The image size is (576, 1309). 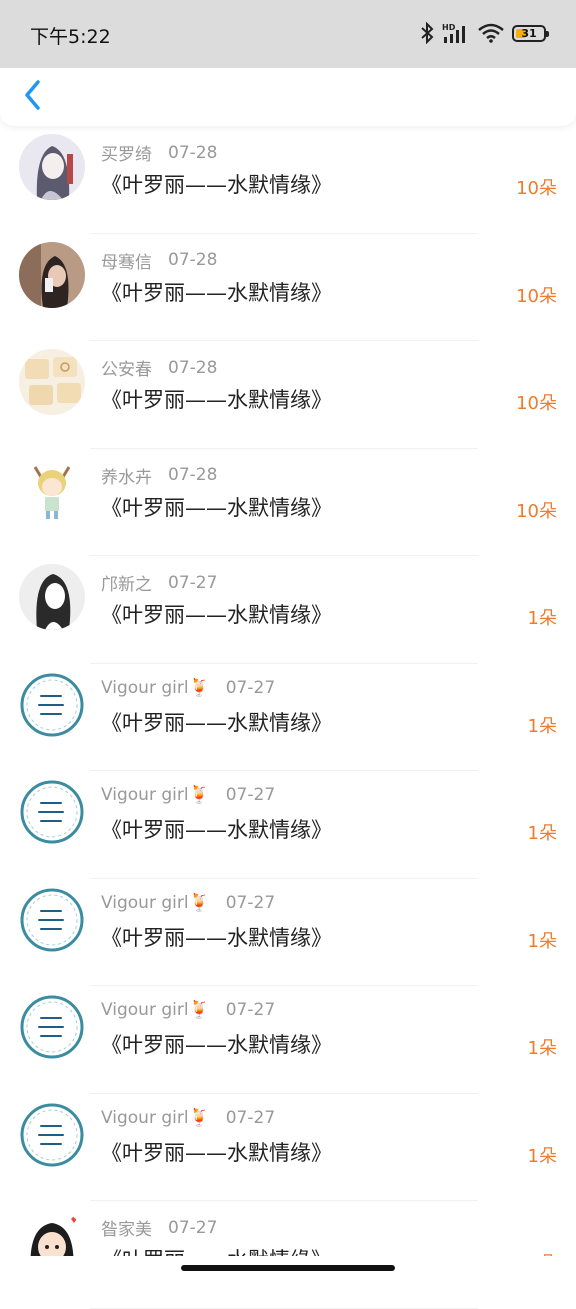 What do you see at coordinates (126, 370) in the screenshot?
I see `user-name: 公安春` at bounding box center [126, 370].